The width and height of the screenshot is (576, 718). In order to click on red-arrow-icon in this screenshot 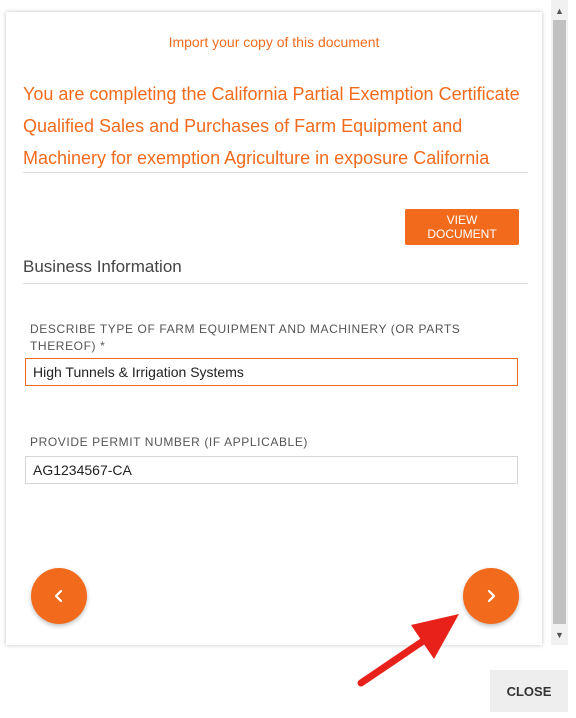, I will do `click(408, 650)`.